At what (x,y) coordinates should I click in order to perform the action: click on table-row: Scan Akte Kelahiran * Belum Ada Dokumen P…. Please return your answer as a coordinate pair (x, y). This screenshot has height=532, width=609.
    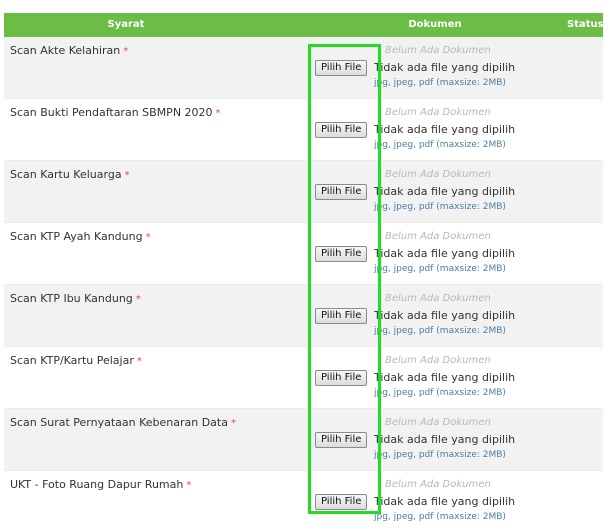
    Looking at the image, I should click on (303, 67).